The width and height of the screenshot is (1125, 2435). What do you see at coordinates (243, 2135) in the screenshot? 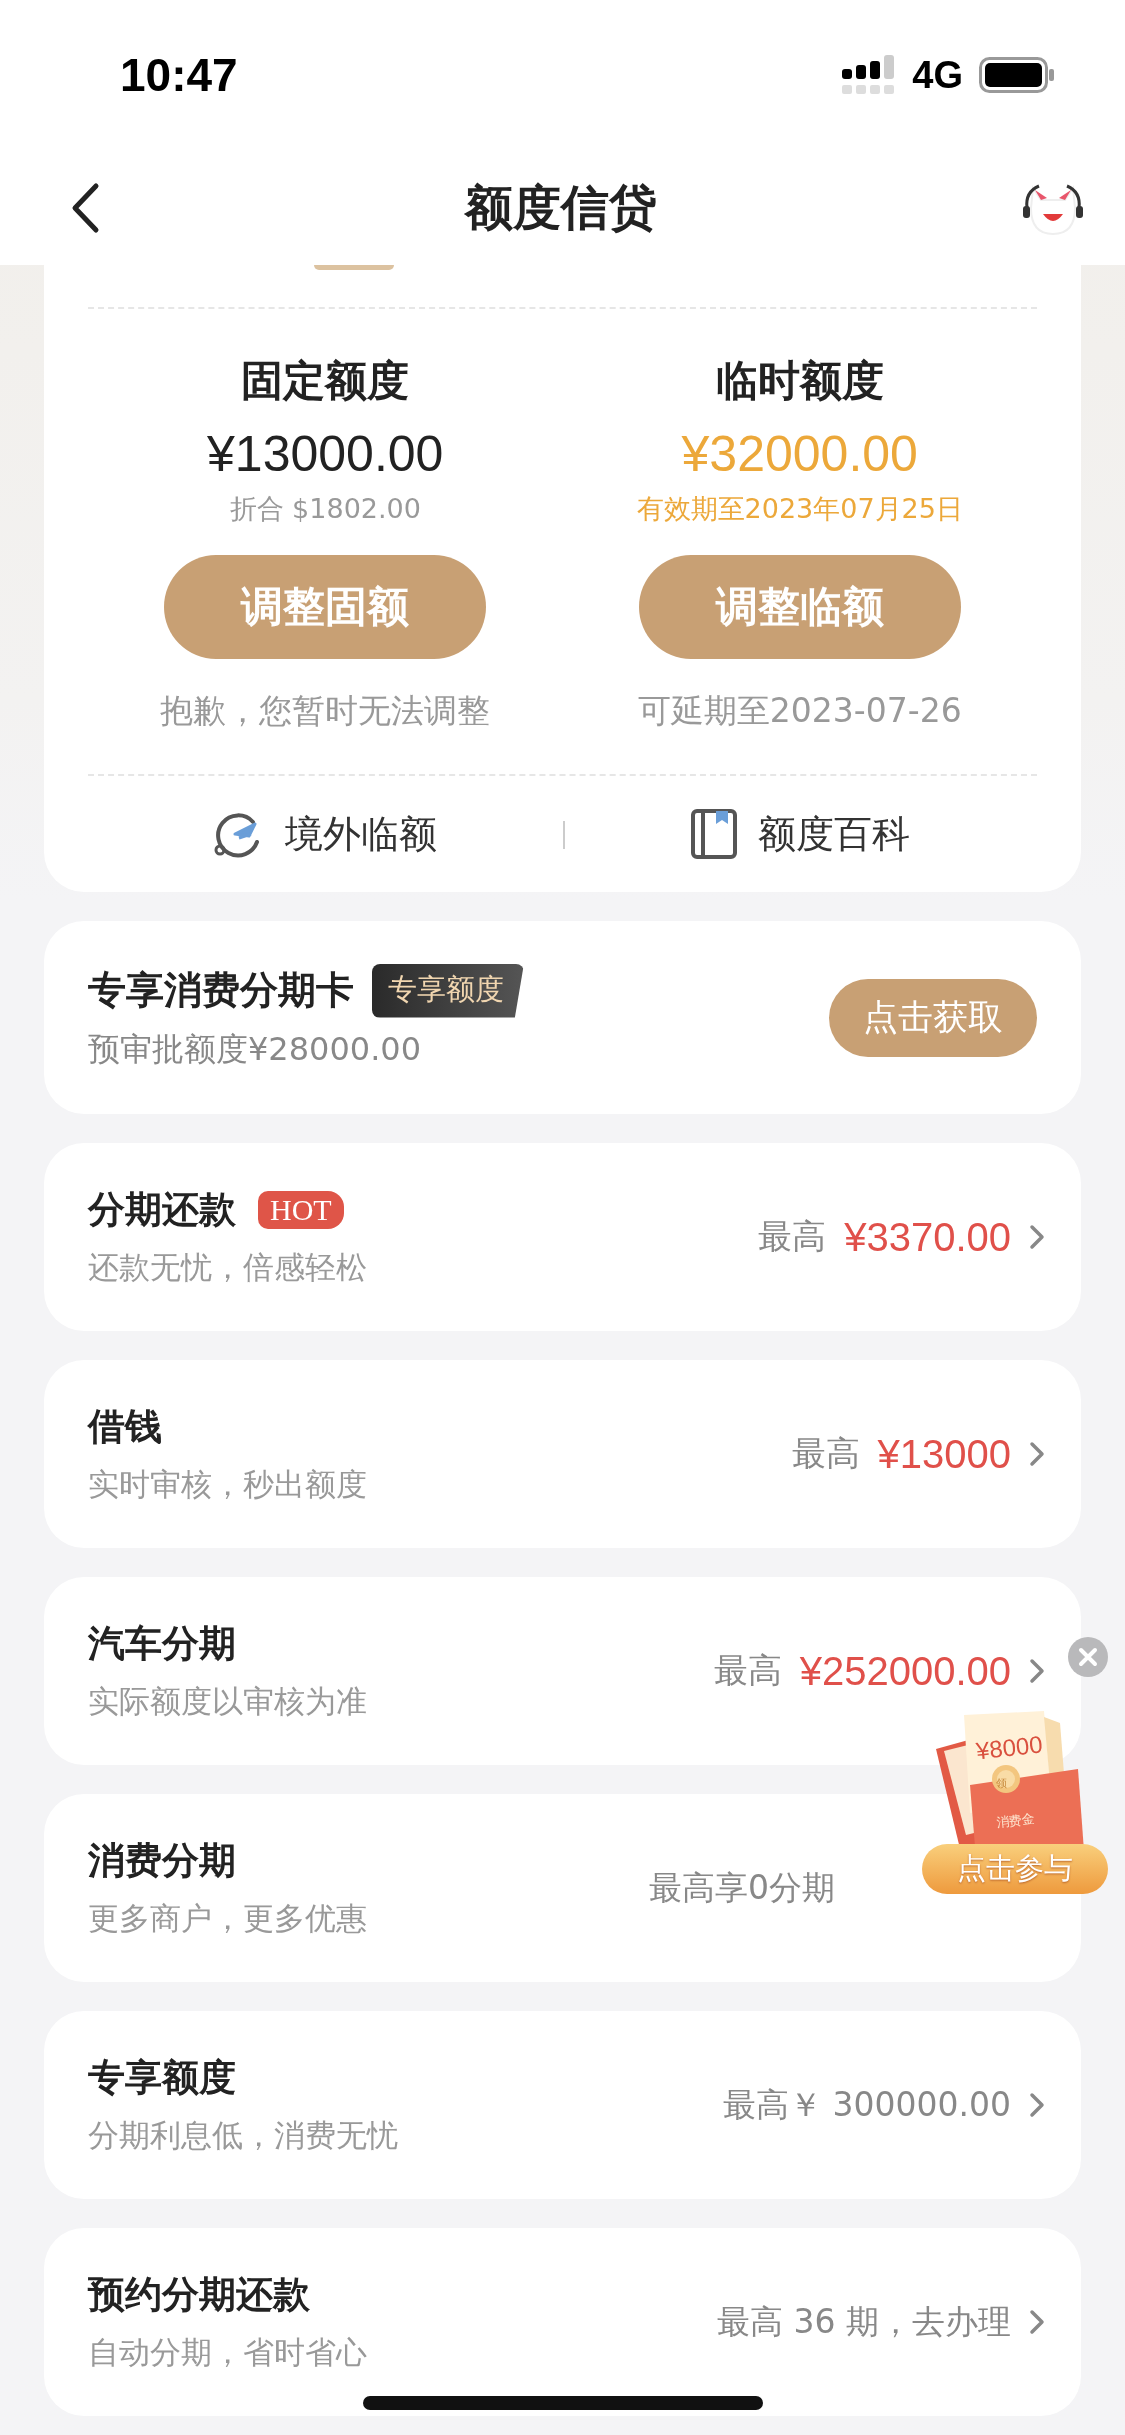
I see `row-subtitle: 分期利息低，消费无忧` at bounding box center [243, 2135].